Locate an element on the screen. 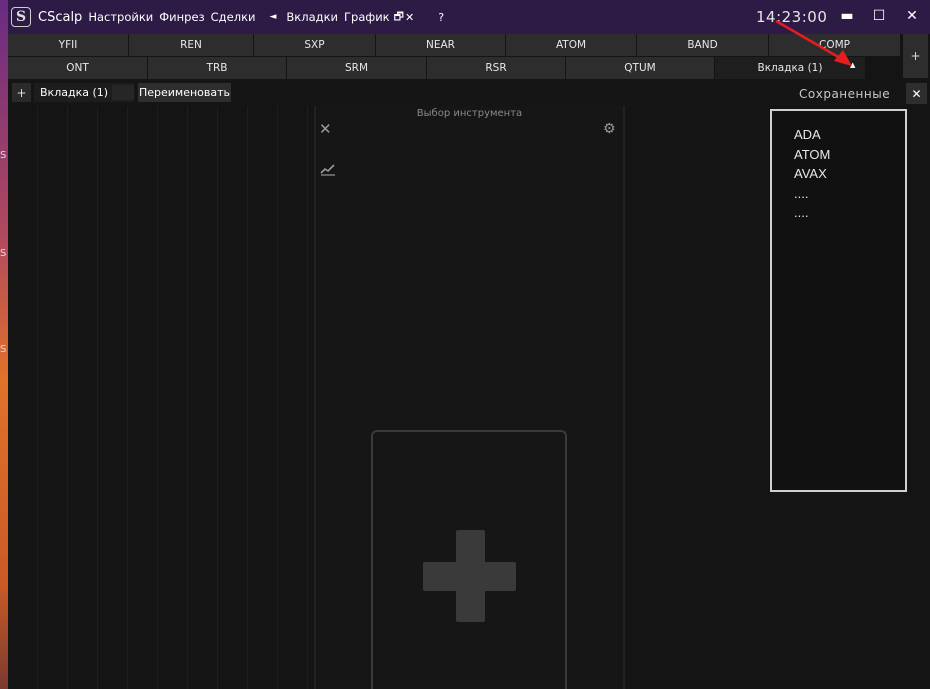  list-item: ADA is located at coordinates (849, 135).